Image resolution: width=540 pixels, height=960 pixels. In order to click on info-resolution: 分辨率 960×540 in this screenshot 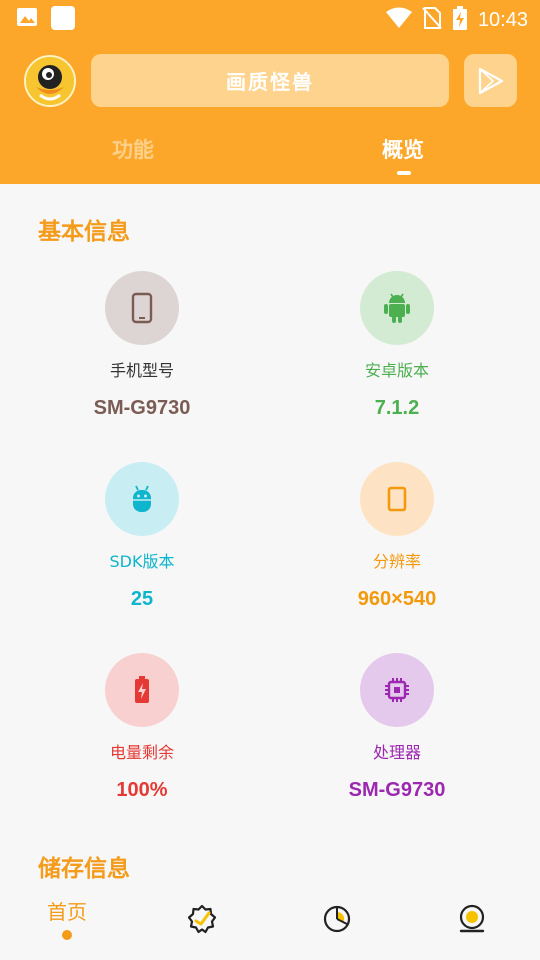, I will do `click(397, 536)`.